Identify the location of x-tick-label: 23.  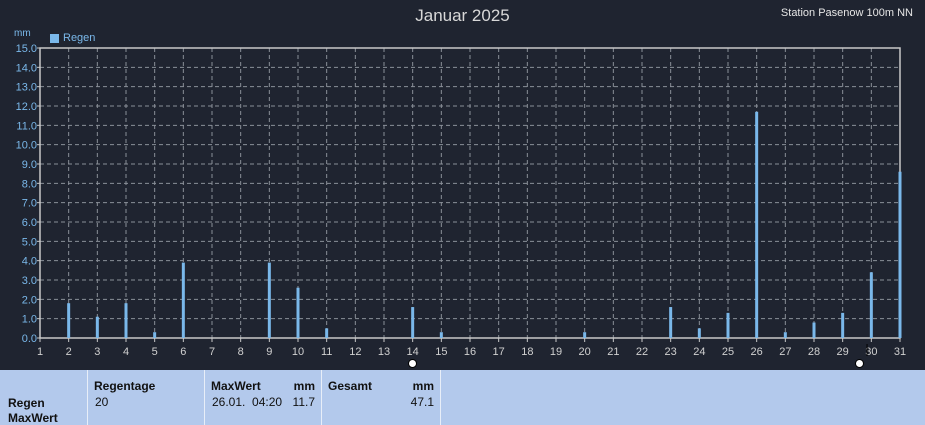
(671, 352).